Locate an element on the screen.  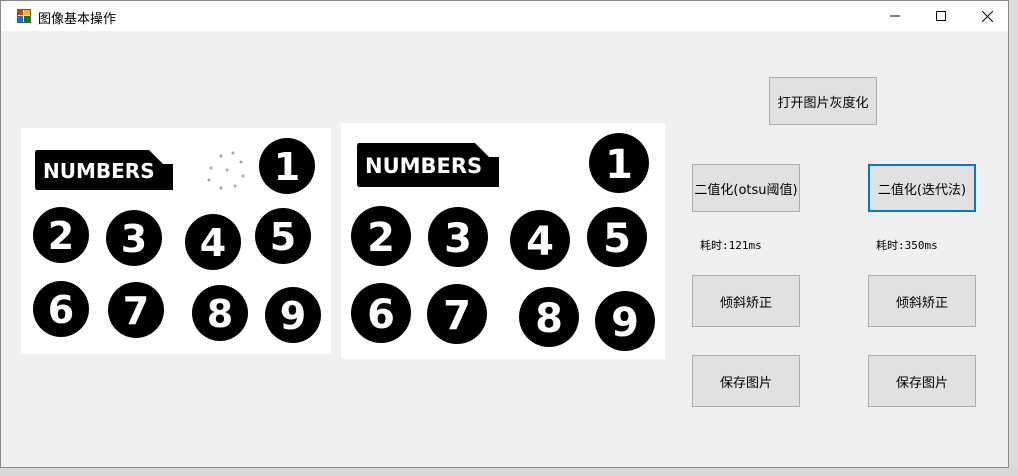
maximize-icon is located at coordinates (941, 16).